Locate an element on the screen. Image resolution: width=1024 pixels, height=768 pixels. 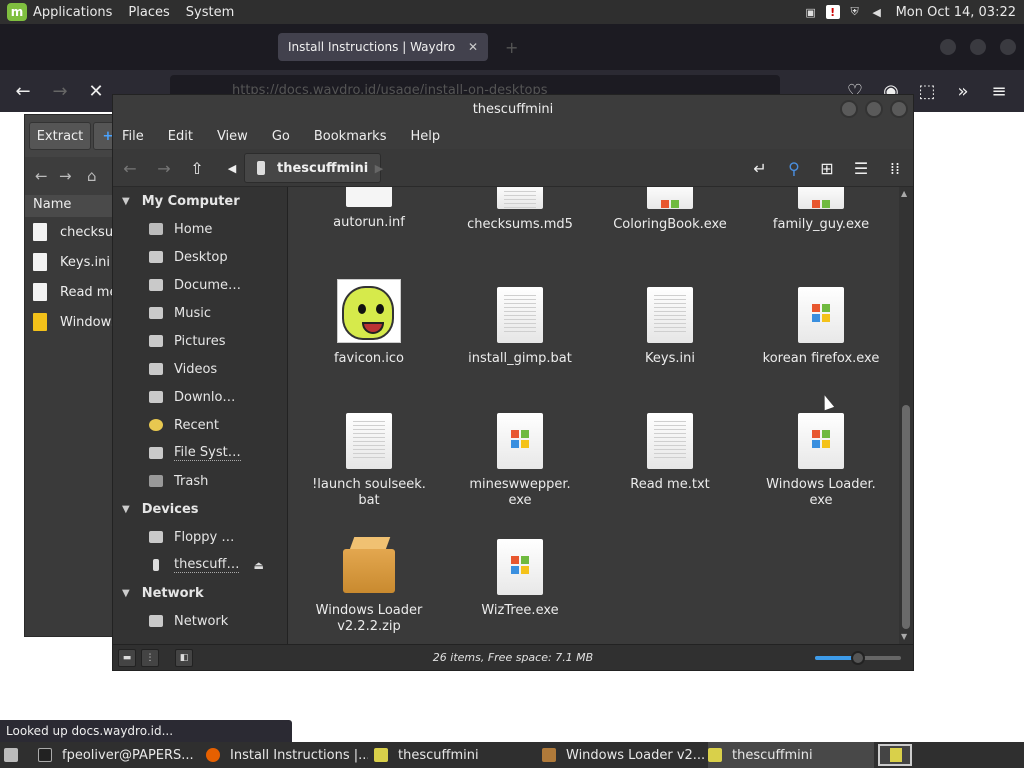
sidebar-section-devices: ▼ Devices is located at coordinates (200, 509).